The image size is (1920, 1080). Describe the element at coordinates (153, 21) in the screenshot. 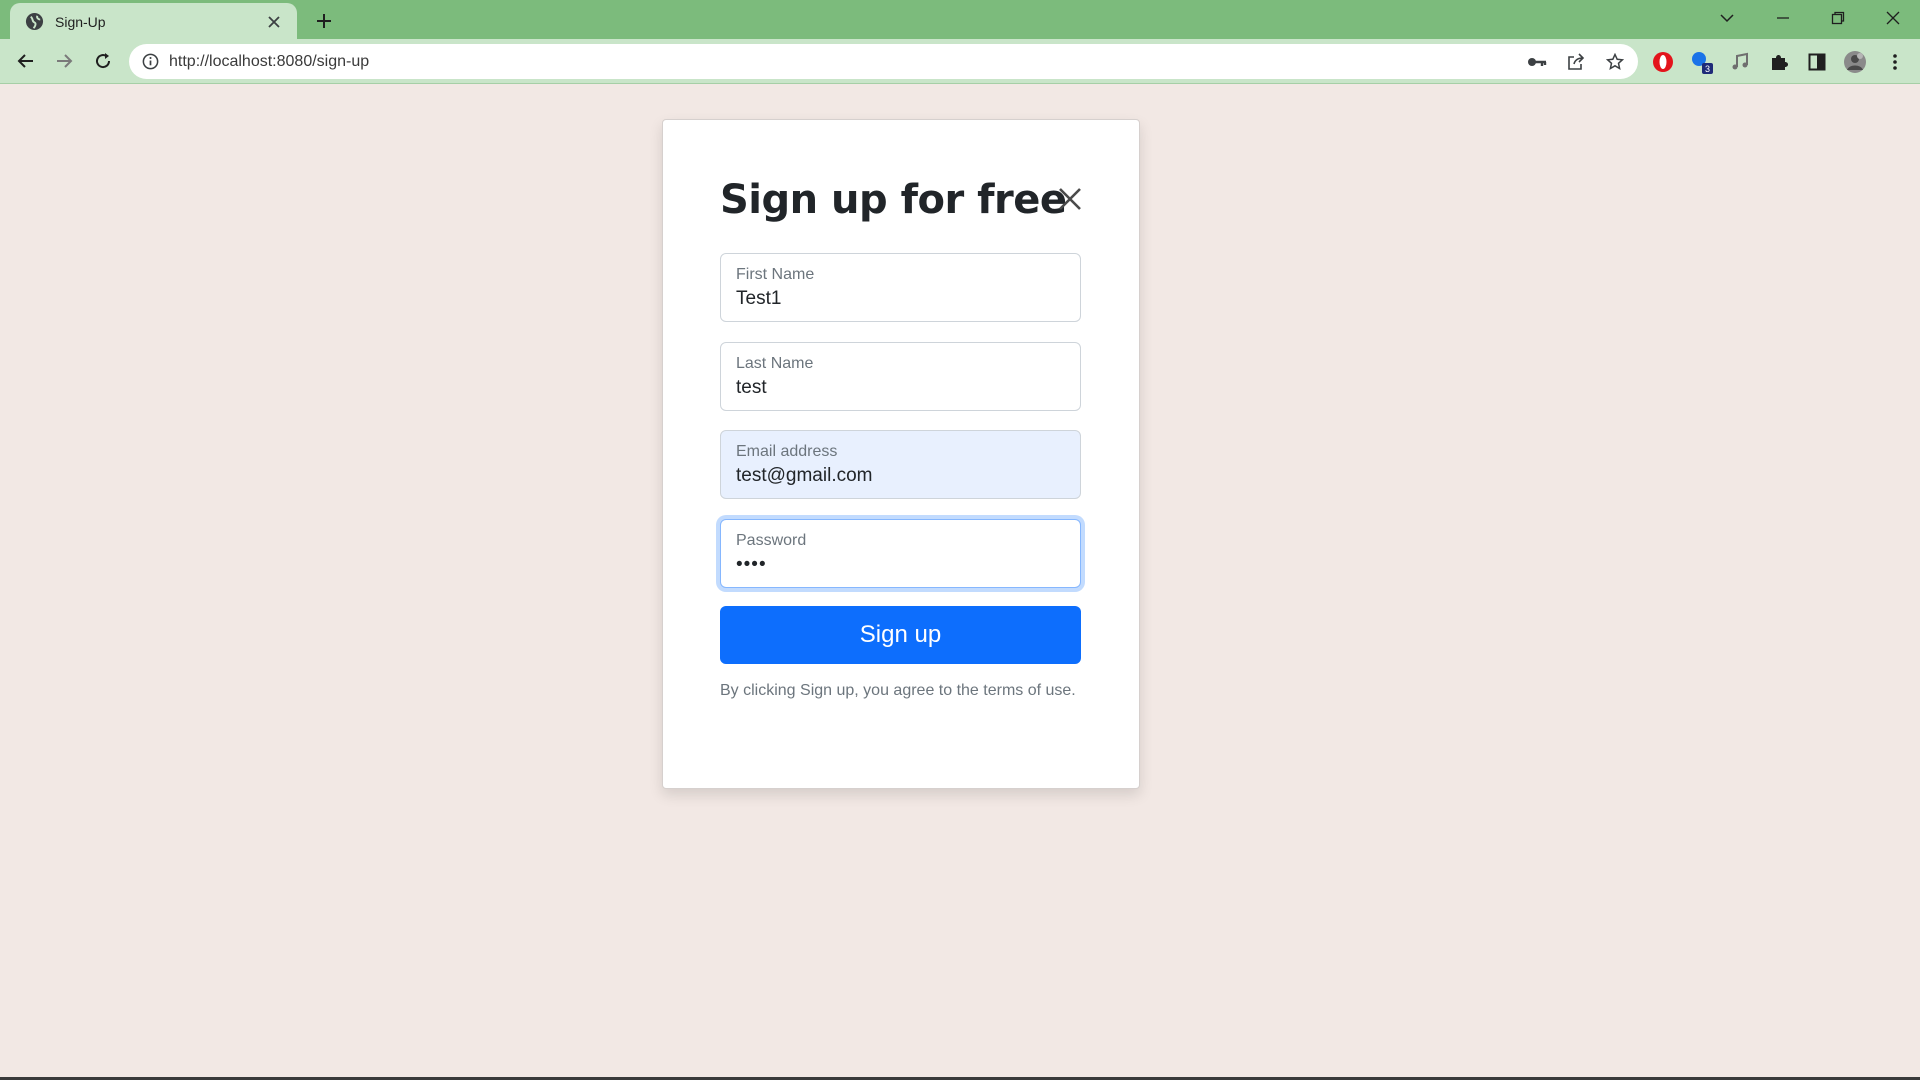

I see `browser-tab: Sign-Up` at that location.